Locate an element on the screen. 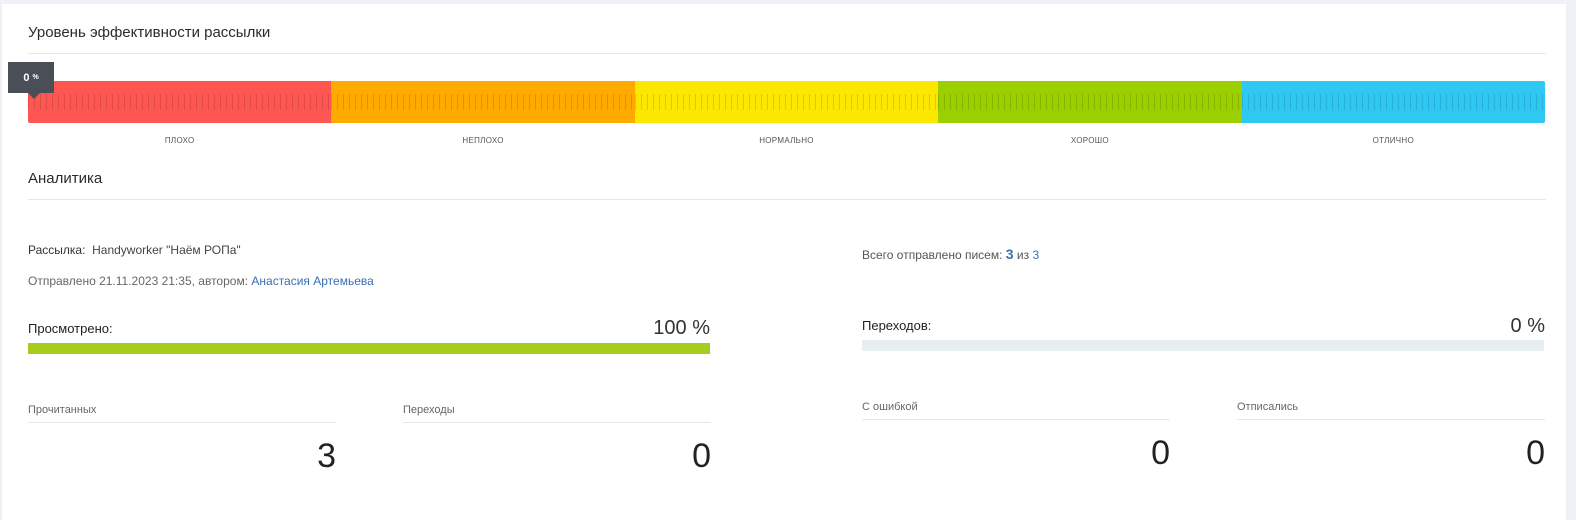  stat-clicks: Переходы 0 is located at coordinates (557, 440).